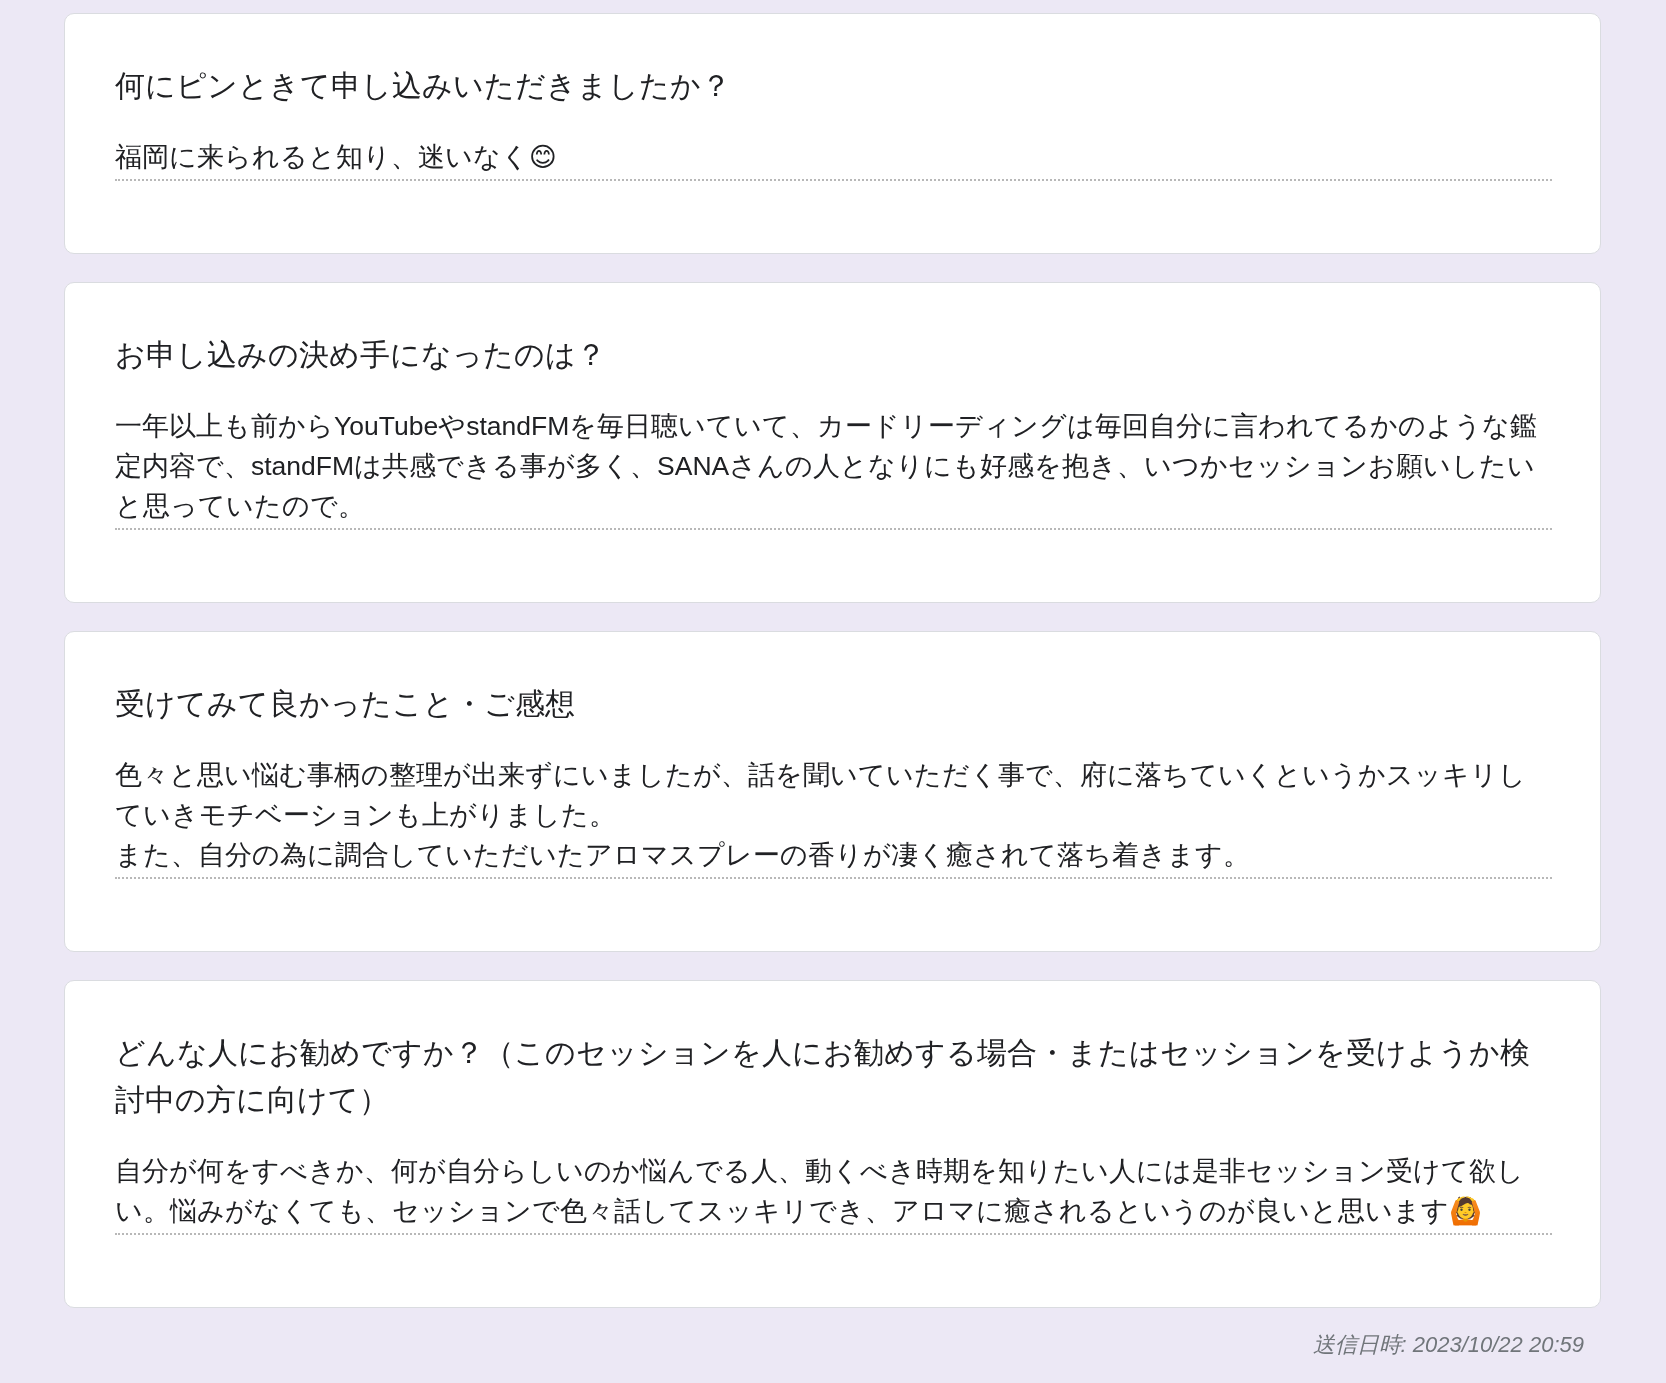 The image size is (1666, 1383). I want to click on answer-text: 色々と思い悩む事柄の整理が出来ずにいましたが、話を聞いていただく事で、府に落ちていくというかスッキリしていきモチベーションも上がりました。, so click(821, 795).